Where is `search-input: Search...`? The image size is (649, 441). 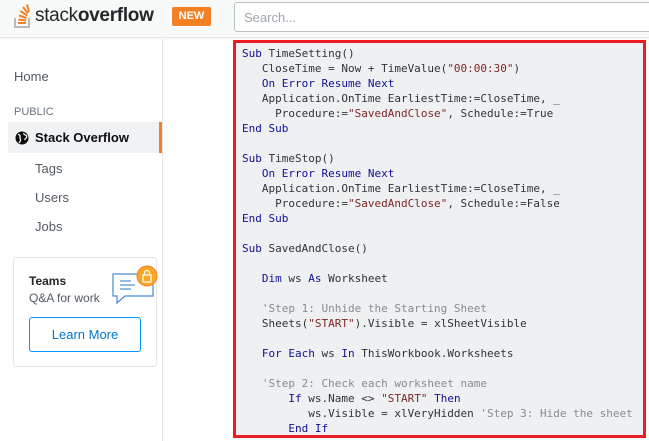
search-input: Search... is located at coordinates (441, 17).